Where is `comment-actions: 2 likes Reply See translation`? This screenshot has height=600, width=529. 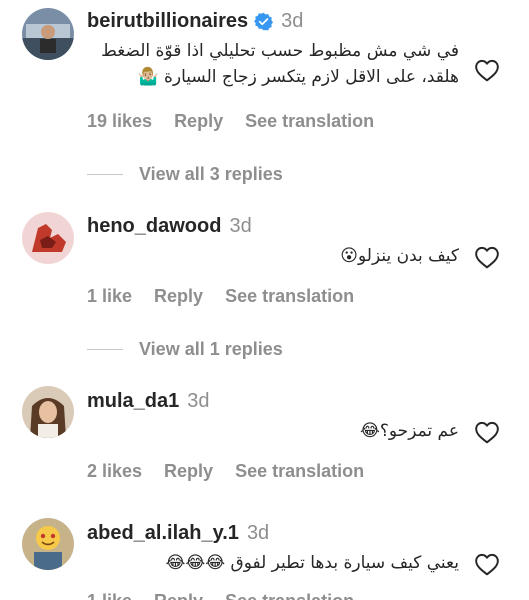 comment-actions: 2 likes Reply See translation is located at coordinates (225, 471).